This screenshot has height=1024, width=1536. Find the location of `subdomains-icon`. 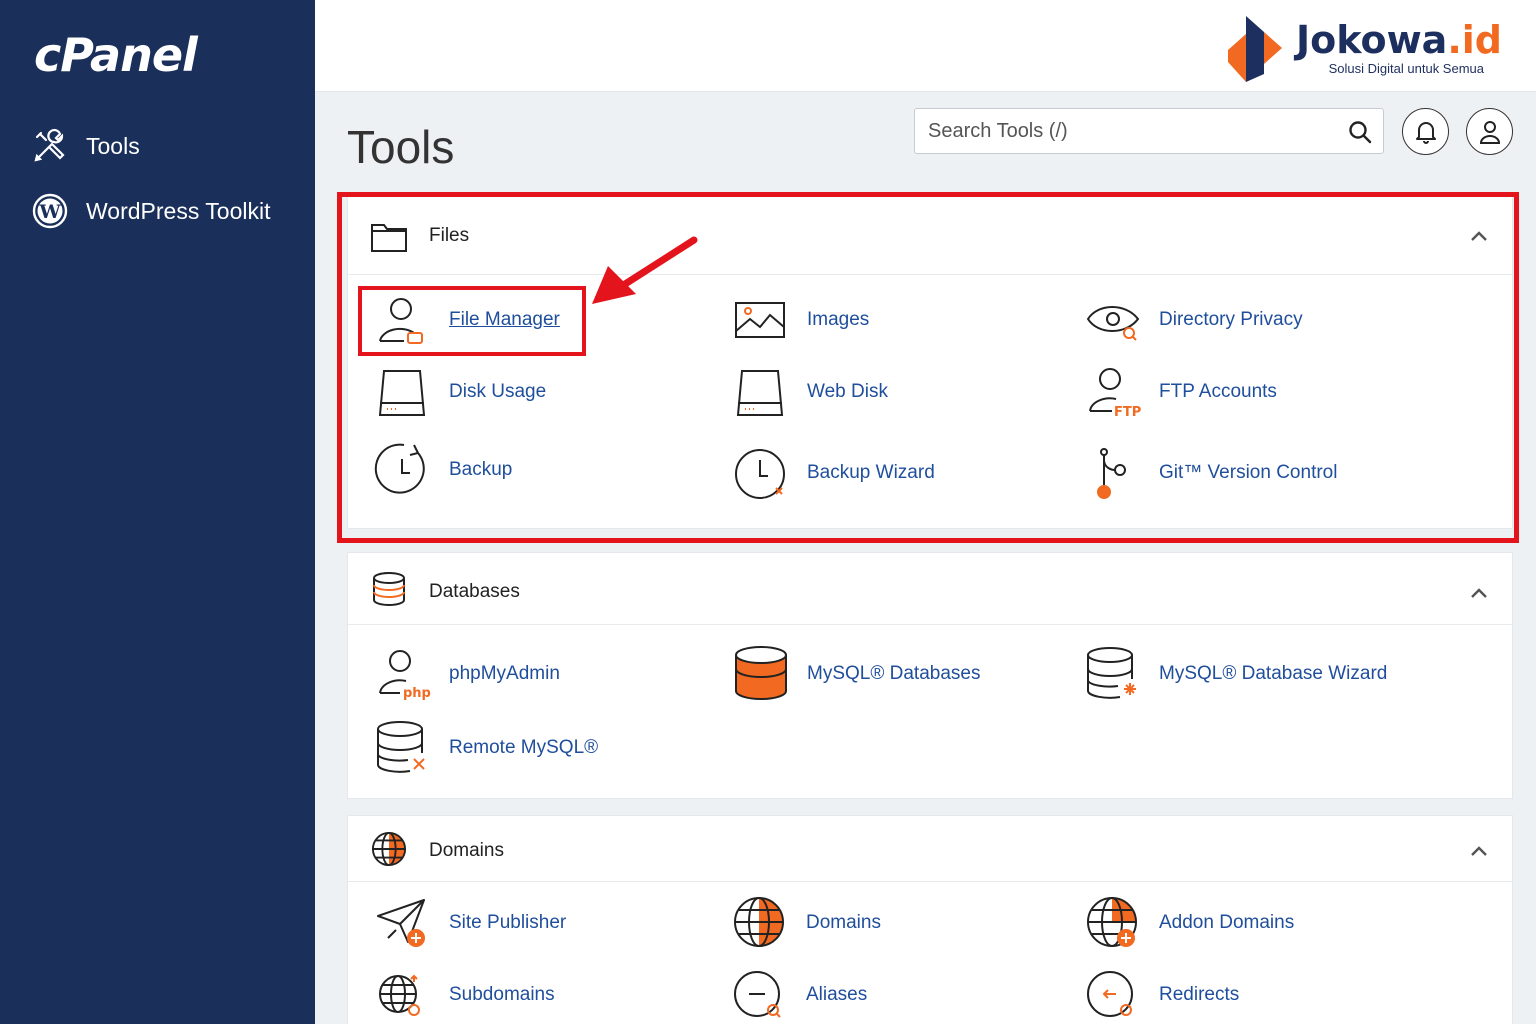

subdomains-icon is located at coordinates (399, 995).